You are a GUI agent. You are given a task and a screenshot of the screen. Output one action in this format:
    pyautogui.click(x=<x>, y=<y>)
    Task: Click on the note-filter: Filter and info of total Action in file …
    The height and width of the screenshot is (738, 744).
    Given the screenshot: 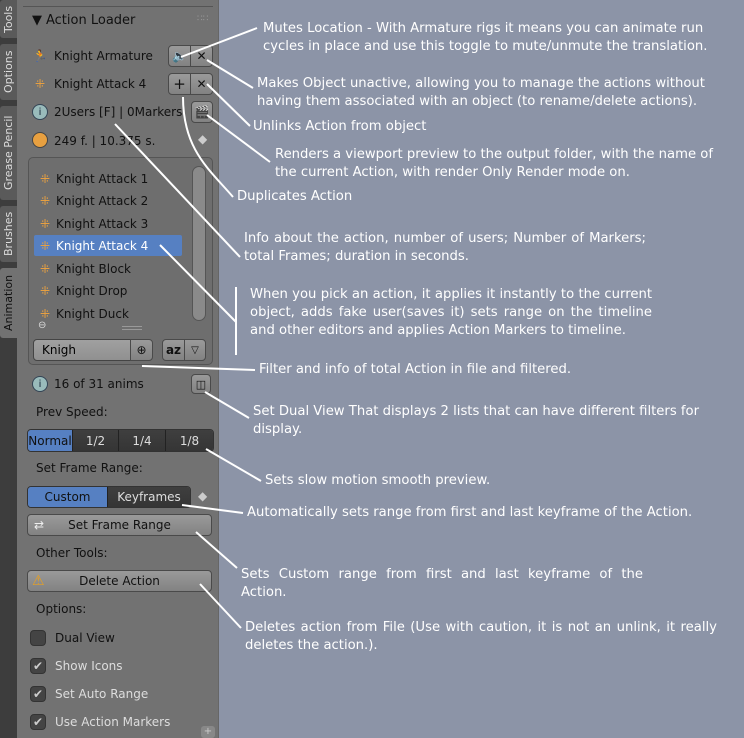 What is the action you would take?
    pyautogui.click(x=415, y=369)
    